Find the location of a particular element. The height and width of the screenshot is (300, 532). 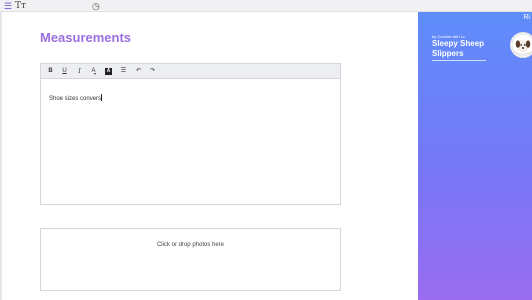

preview-title: Sleepy Sheep Slippers is located at coordinates (458, 48).